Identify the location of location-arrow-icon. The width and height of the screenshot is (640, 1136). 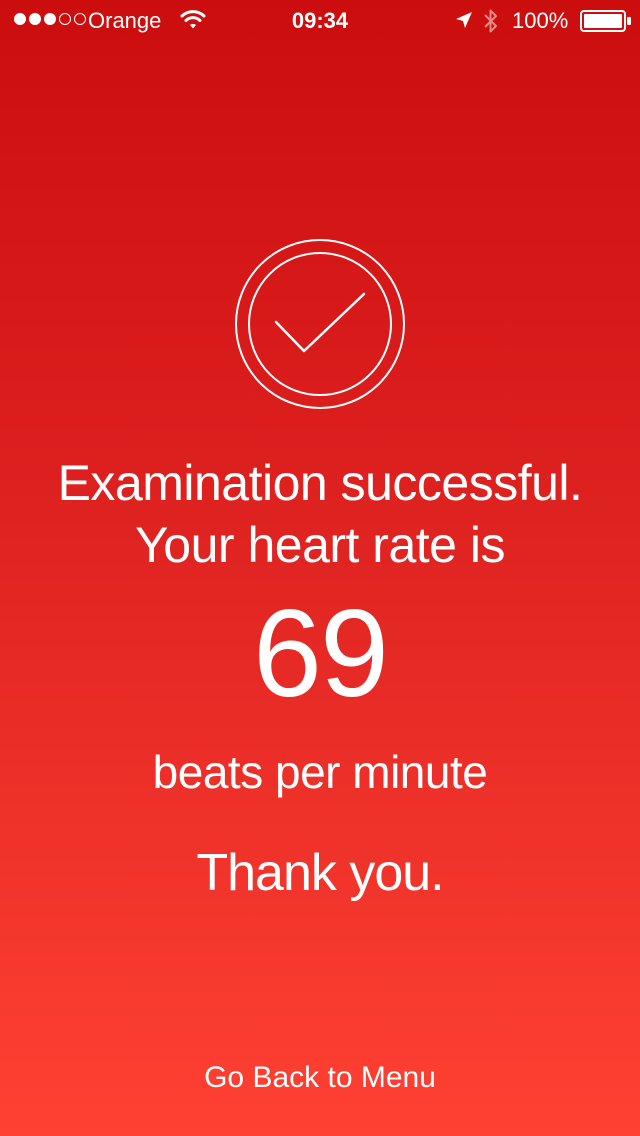
(464, 23).